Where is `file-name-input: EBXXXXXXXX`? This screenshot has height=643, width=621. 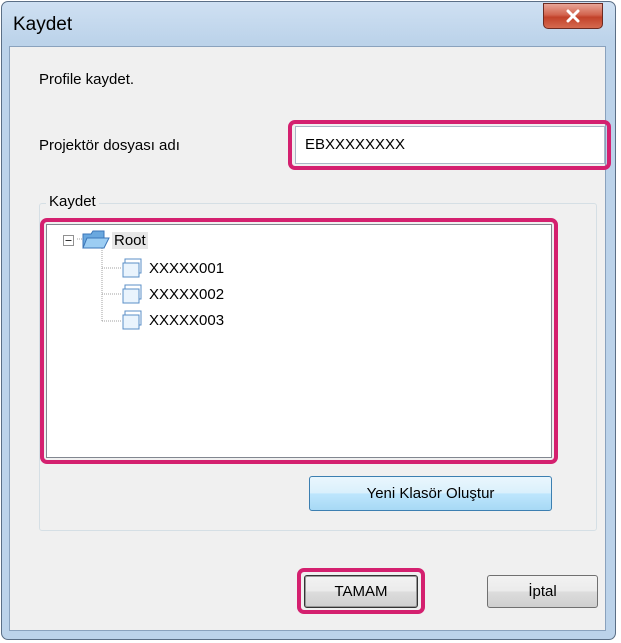
file-name-input: EBXXXXXXXX is located at coordinates (450, 145).